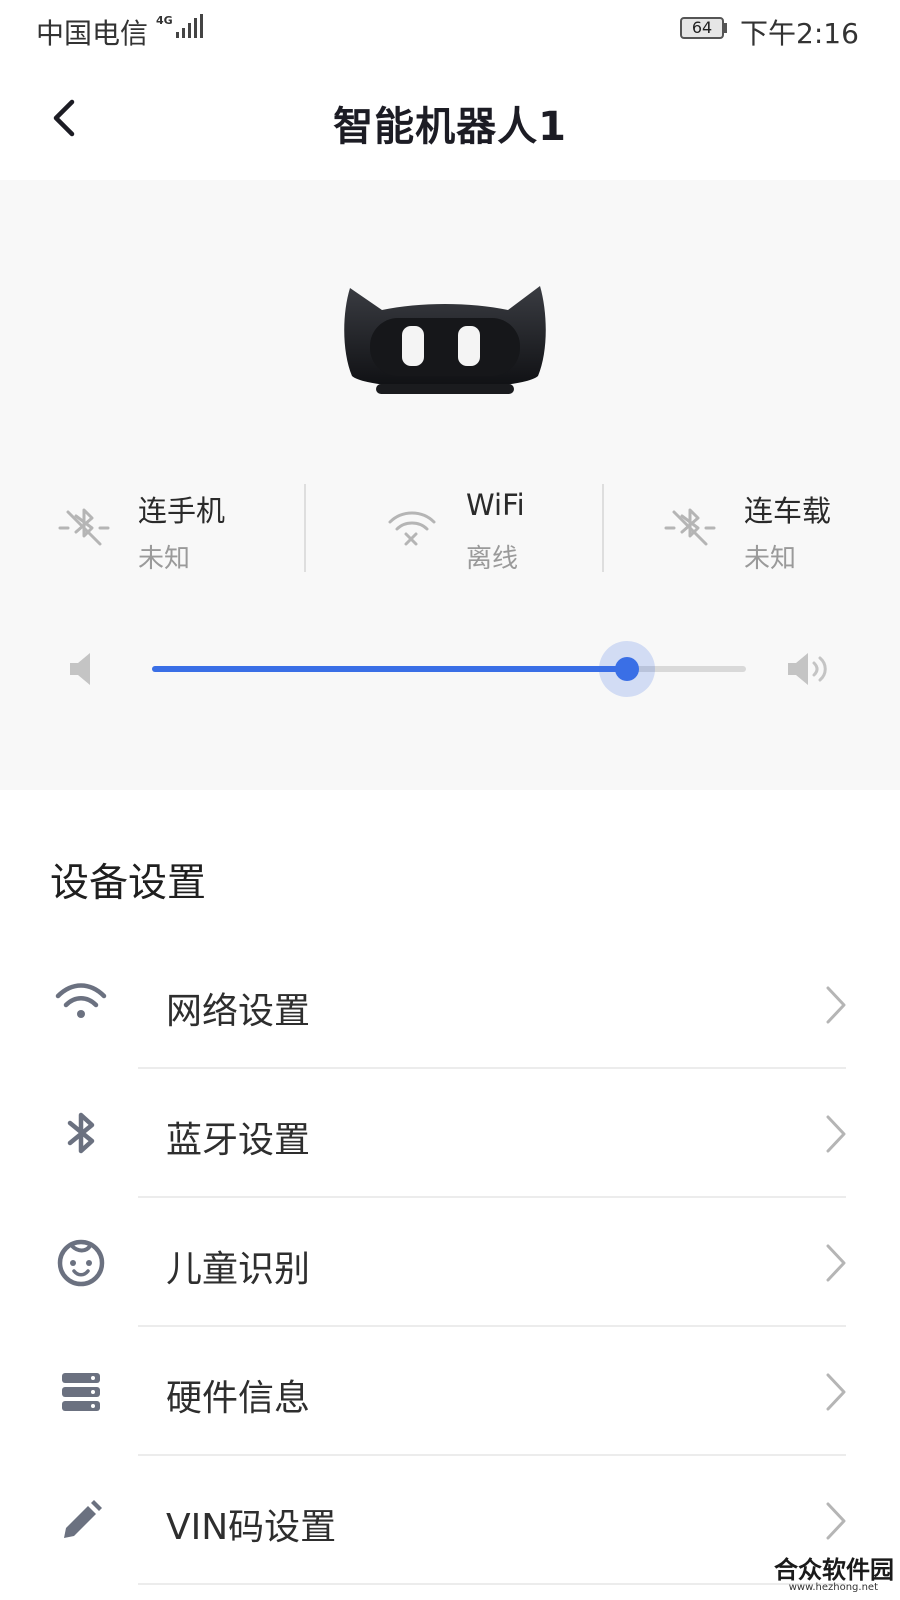  Describe the element at coordinates (238, 1140) in the screenshot. I see `menu-item-label: 蓝牙设置` at that location.